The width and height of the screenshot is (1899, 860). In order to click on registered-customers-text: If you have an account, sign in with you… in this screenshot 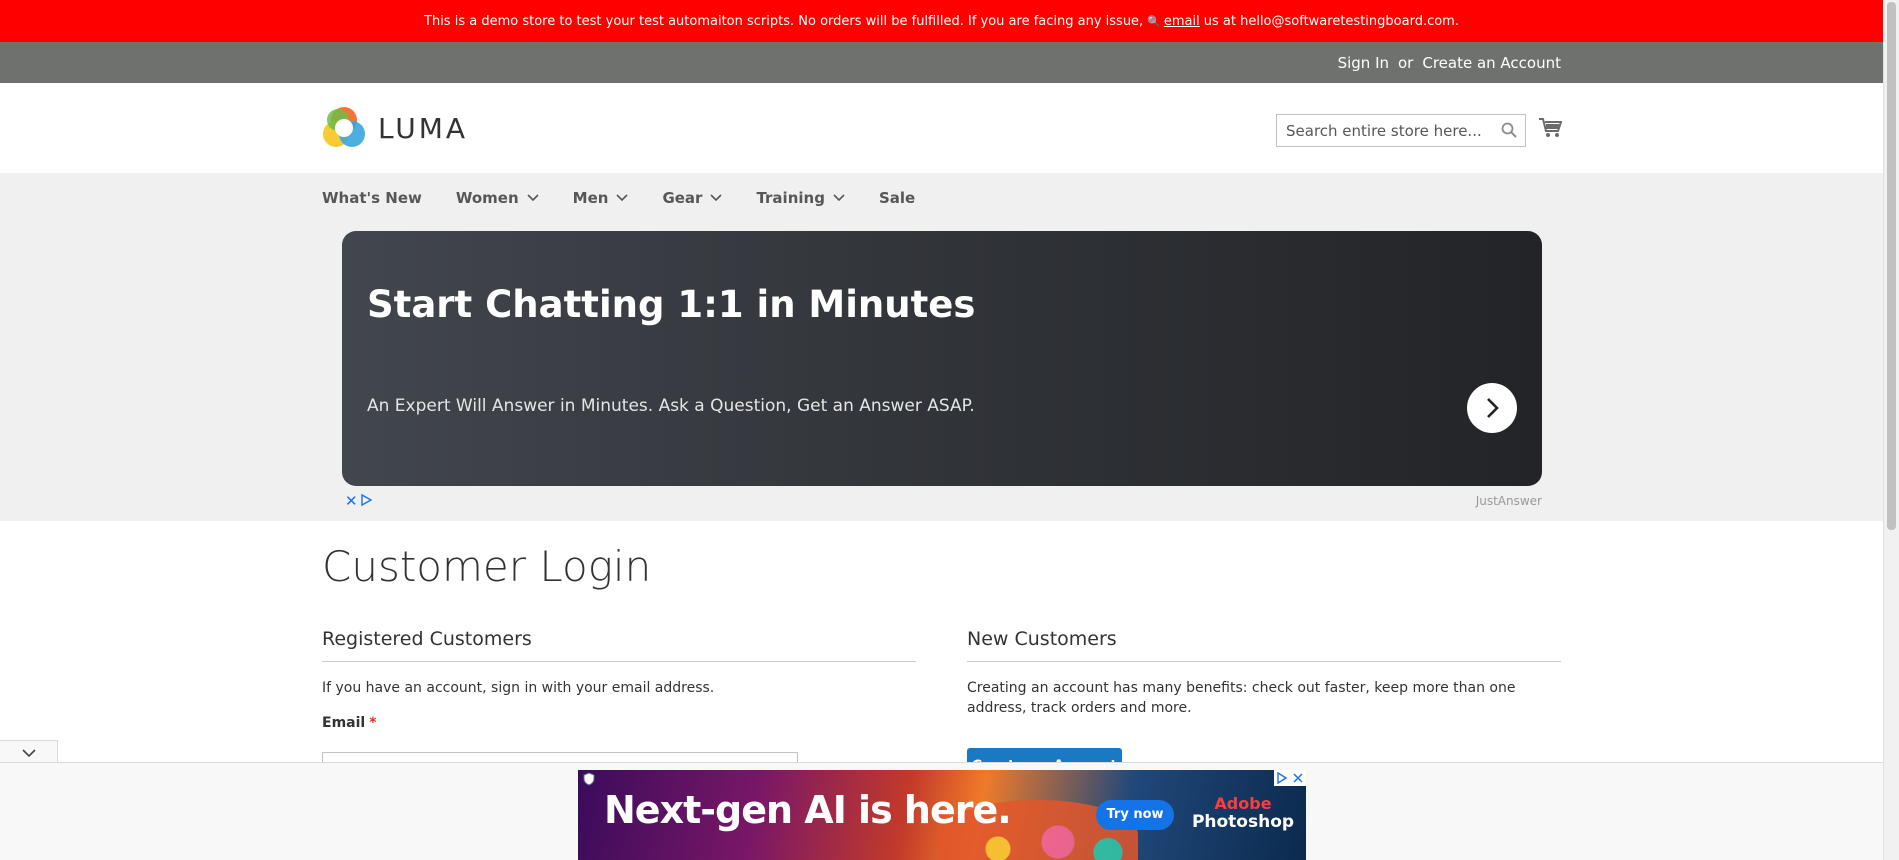, I will do `click(518, 688)`.